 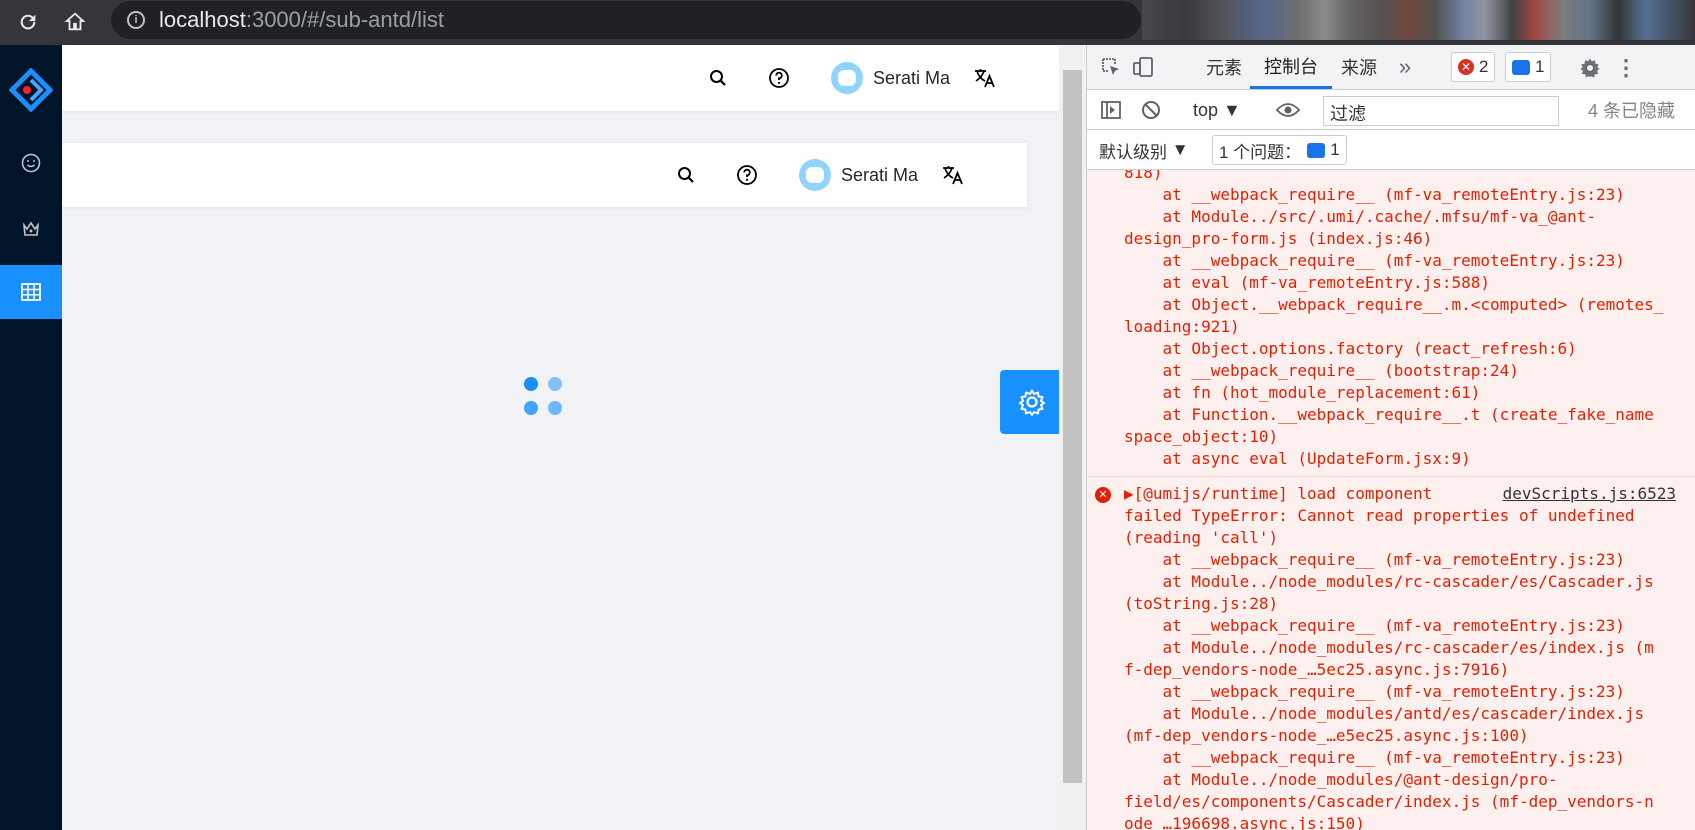 What do you see at coordinates (344, 19) in the screenshot?
I see `url-path: :3000/#/sub-antd/list` at bounding box center [344, 19].